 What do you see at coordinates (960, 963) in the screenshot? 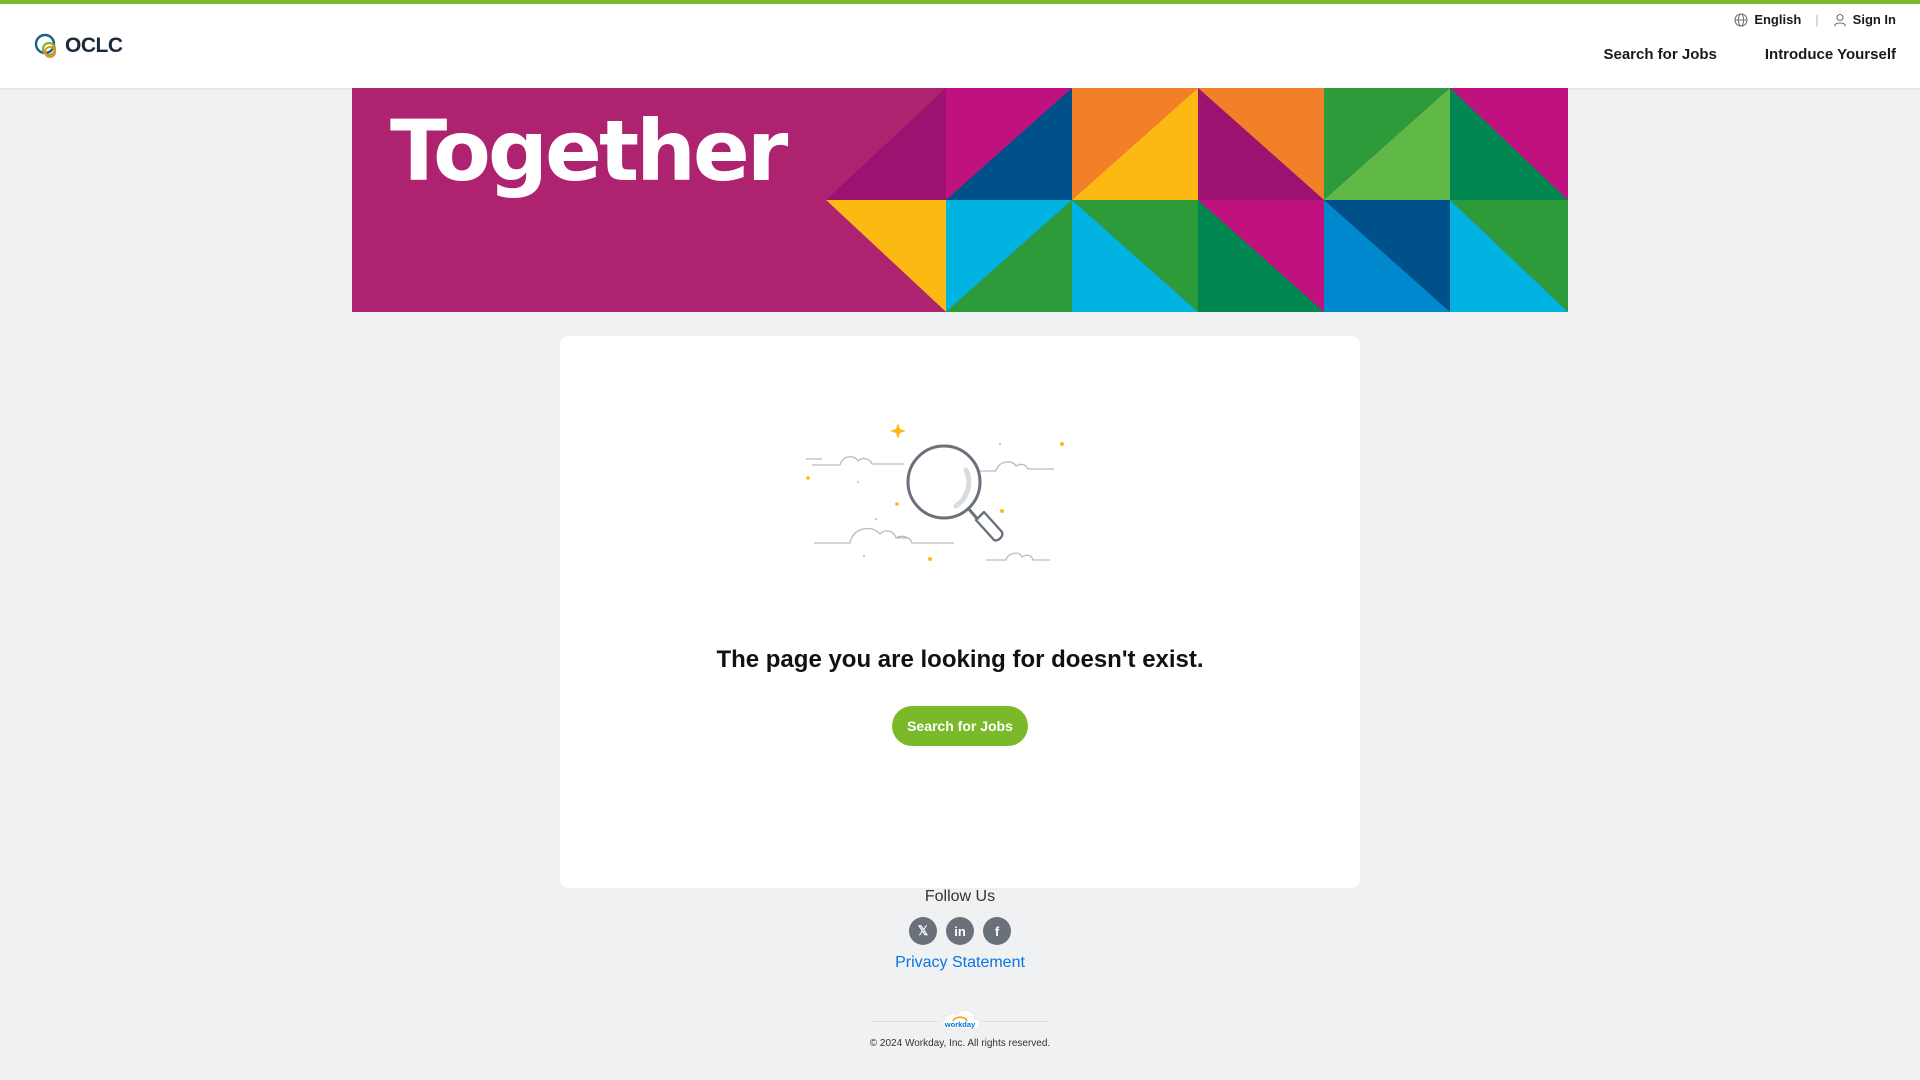
I see `privacy-statement-link: Privacy Statement` at bounding box center [960, 963].